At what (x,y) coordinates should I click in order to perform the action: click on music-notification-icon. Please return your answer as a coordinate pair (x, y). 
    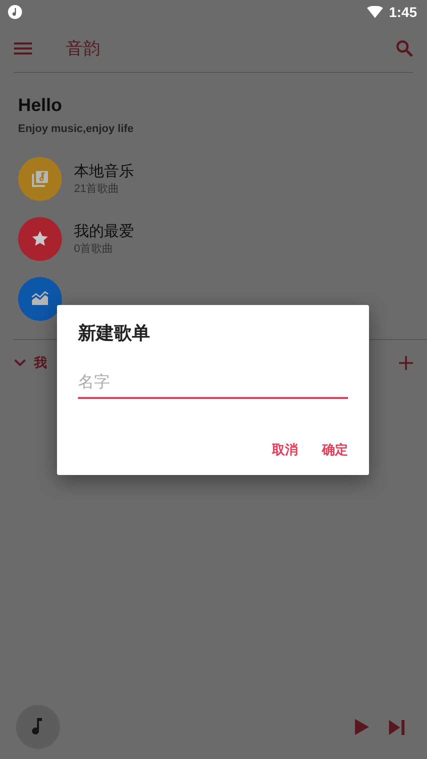
    Looking at the image, I should click on (15, 12).